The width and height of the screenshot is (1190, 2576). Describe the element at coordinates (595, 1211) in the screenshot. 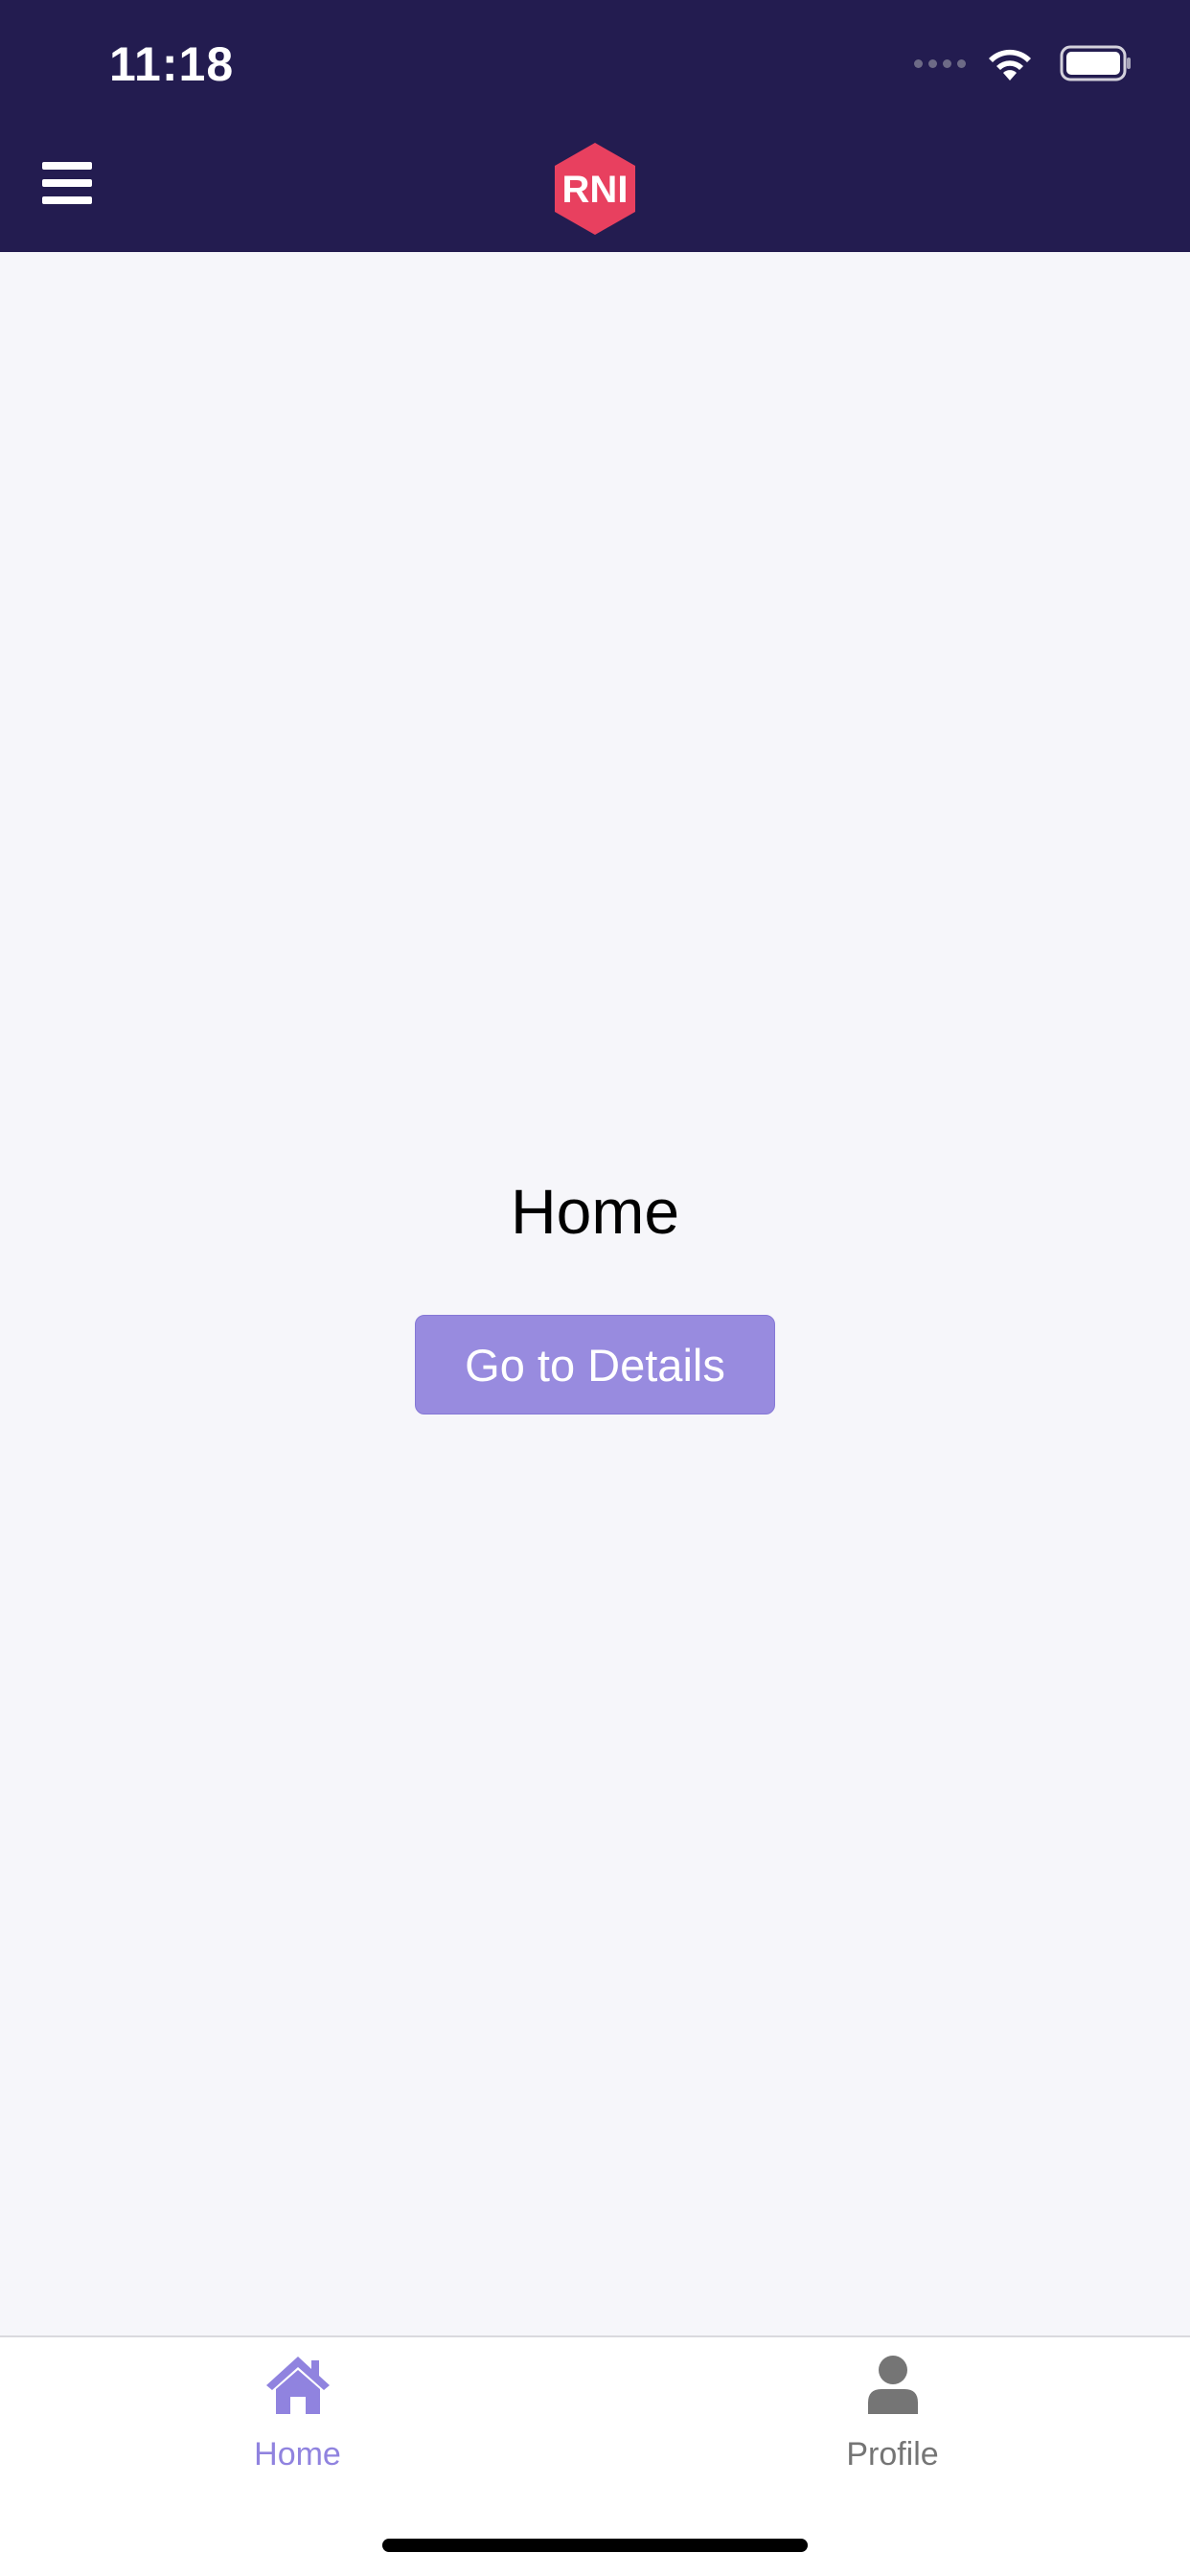

I see `page-title: Home` at that location.